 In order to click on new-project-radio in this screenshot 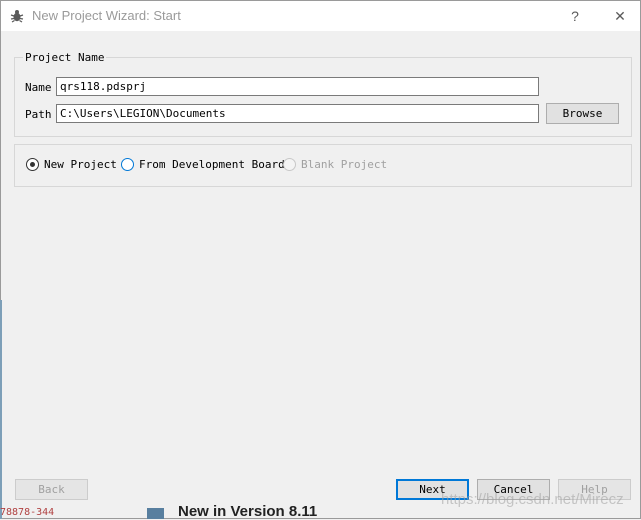, I will do `click(32, 164)`.